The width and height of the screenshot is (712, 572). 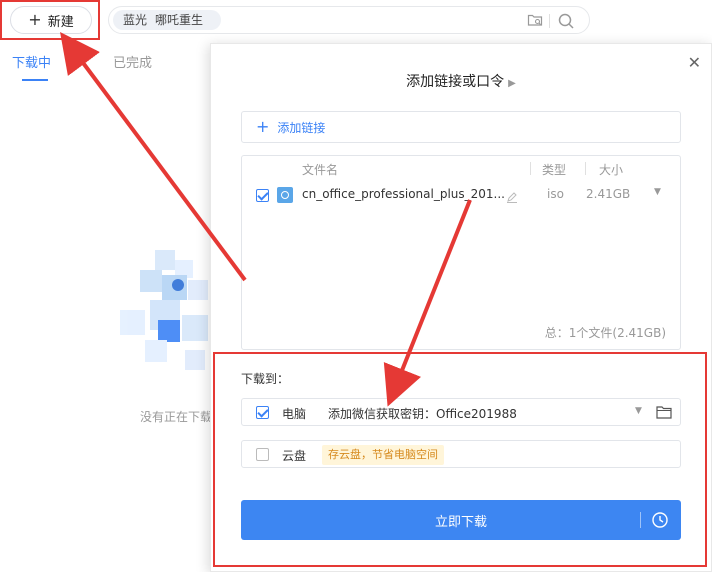 I want to click on cloud-label: 云盘, so click(x=294, y=456).